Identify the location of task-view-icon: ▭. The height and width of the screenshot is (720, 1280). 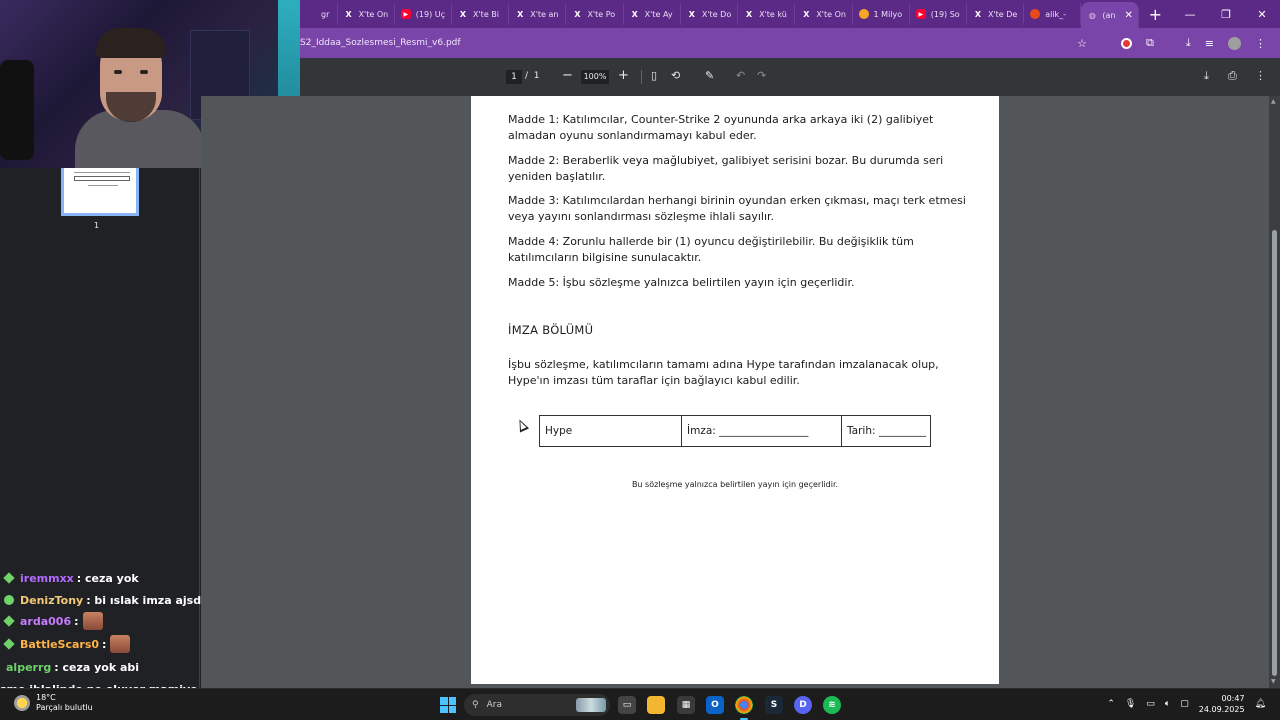
(627, 705).